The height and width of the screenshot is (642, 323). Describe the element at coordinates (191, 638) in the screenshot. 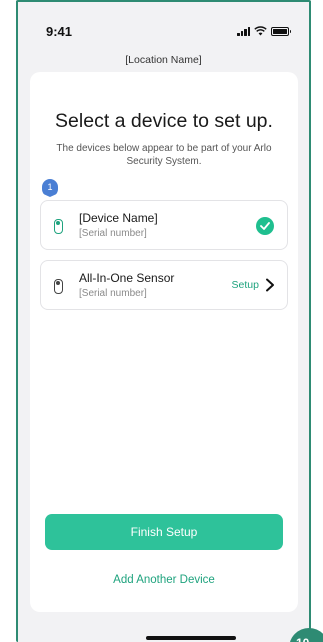

I see `home-indicator` at that location.